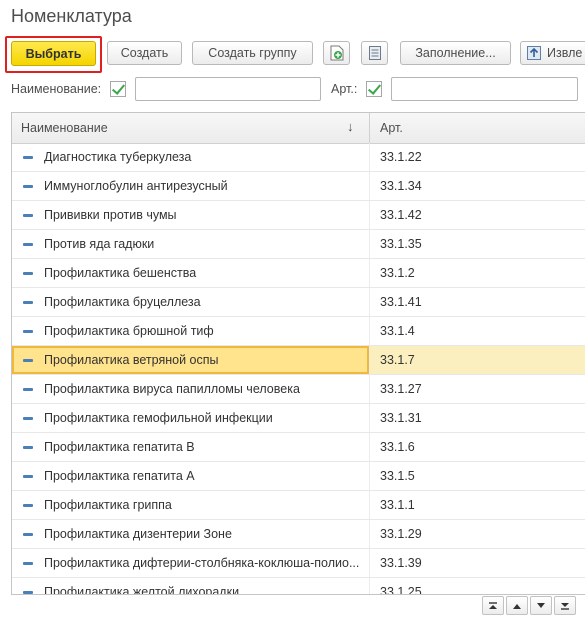  What do you see at coordinates (298, 157) in the screenshot?
I see `table-row: Диагностика туберкулеза 33.1.22` at bounding box center [298, 157].